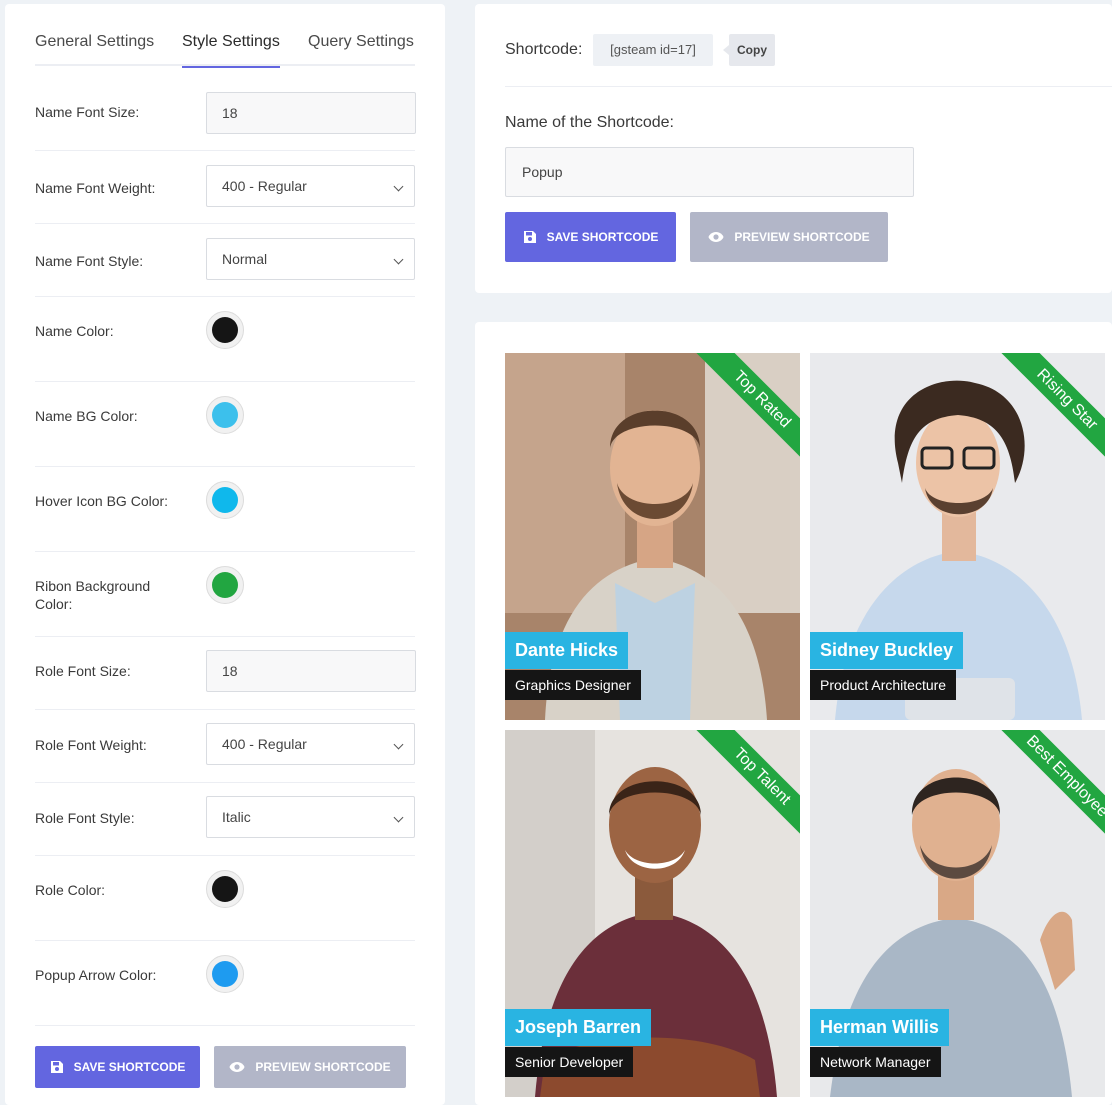  I want to click on name-font-weight-value: 400 - Regular, so click(264, 186).